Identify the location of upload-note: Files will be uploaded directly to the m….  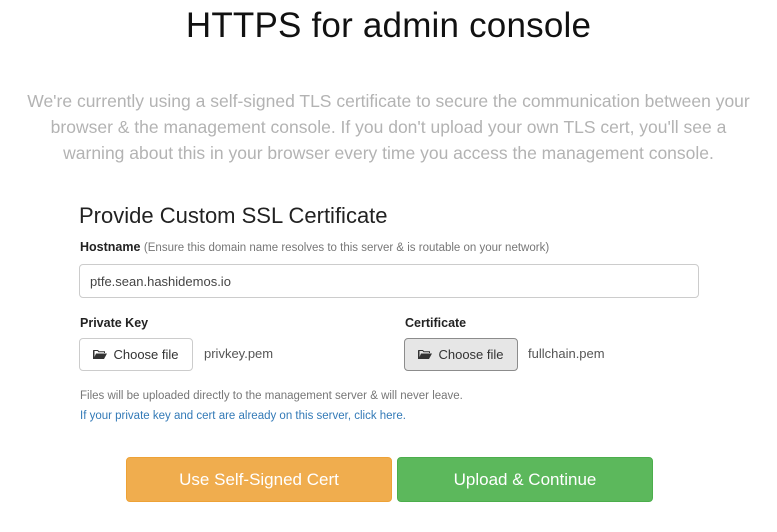
(271, 396).